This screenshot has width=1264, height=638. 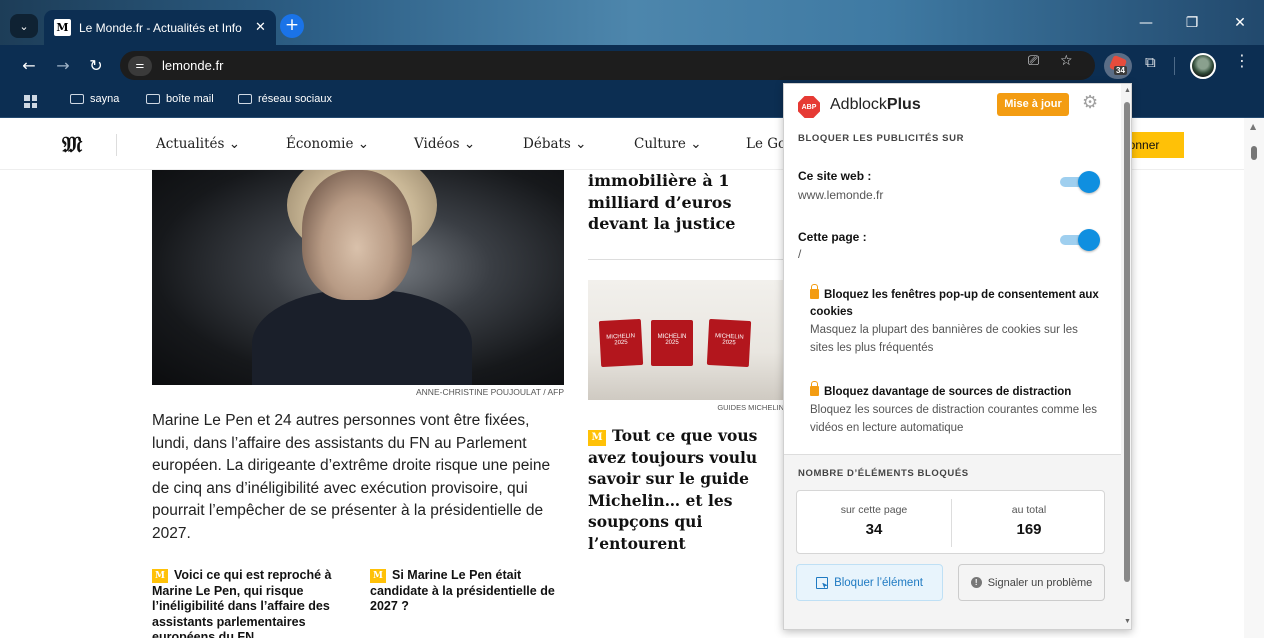 What do you see at coordinates (1242, 60) in the screenshot?
I see `menu-kebab-icon: ⋮` at bounding box center [1242, 60].